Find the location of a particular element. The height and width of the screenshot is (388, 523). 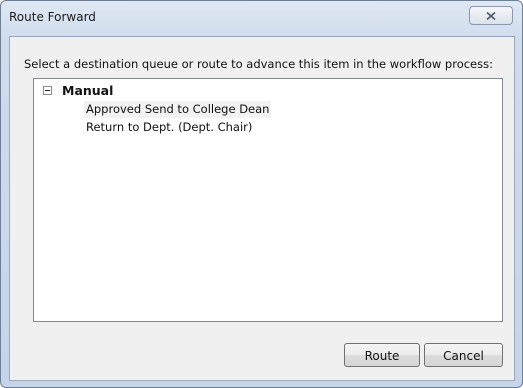

close-icon is located at coordinates (491, 16).